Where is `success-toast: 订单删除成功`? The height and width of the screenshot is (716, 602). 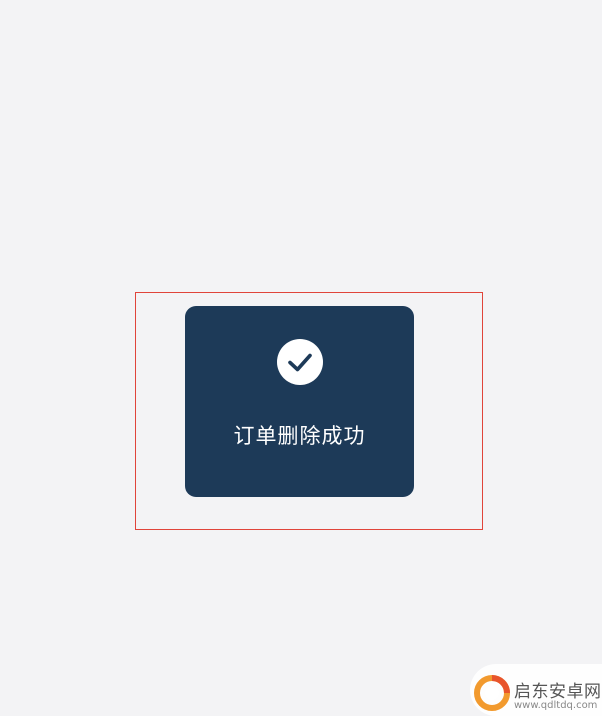
success-toast: 订单删除成功 is located at coordinates (299, 401).